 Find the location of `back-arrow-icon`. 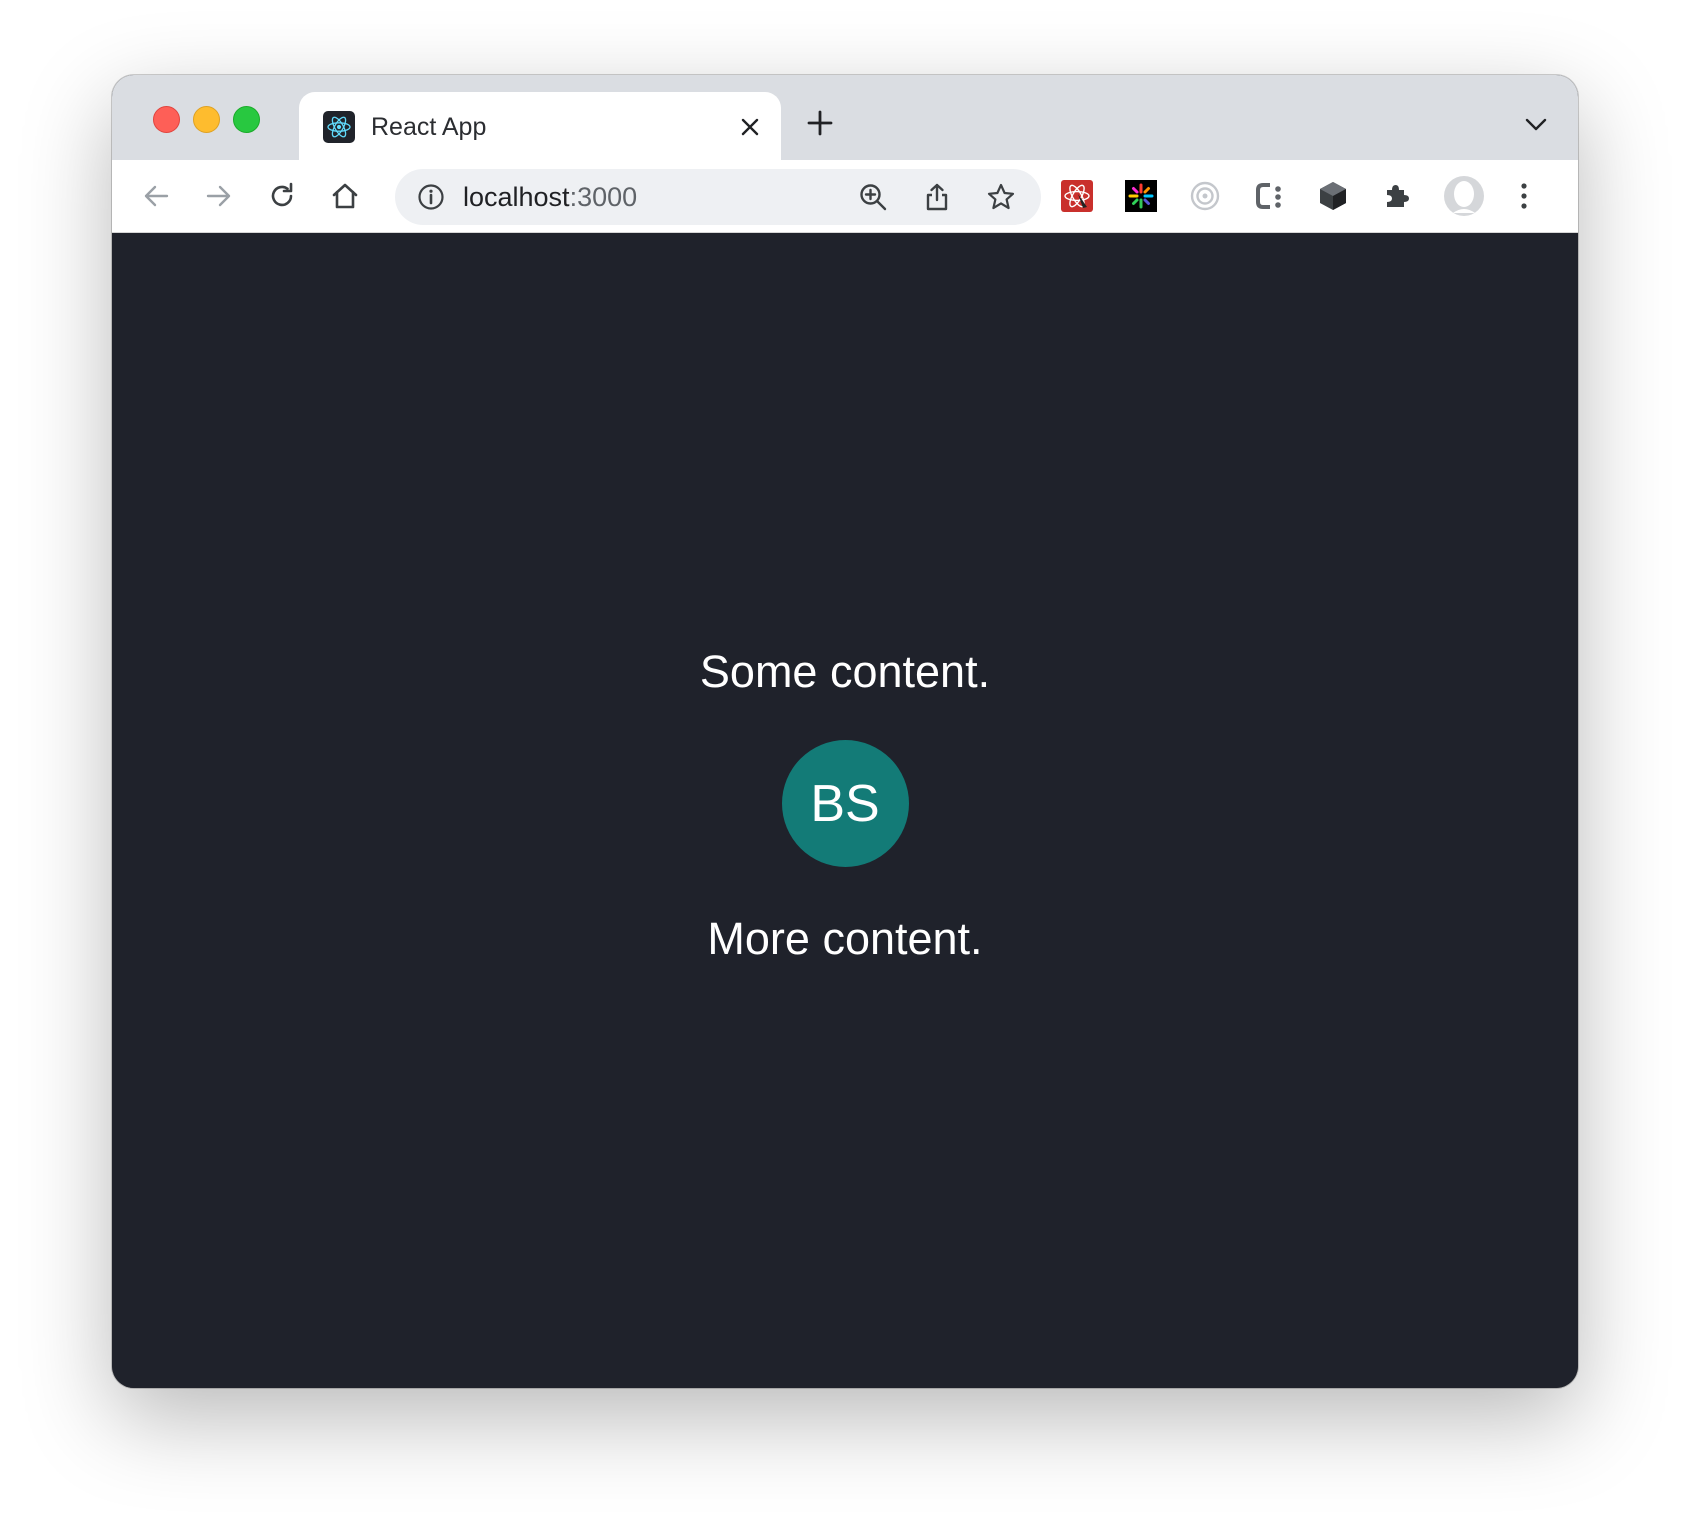

back-arrow-icon is located at coordinates (156, 196).